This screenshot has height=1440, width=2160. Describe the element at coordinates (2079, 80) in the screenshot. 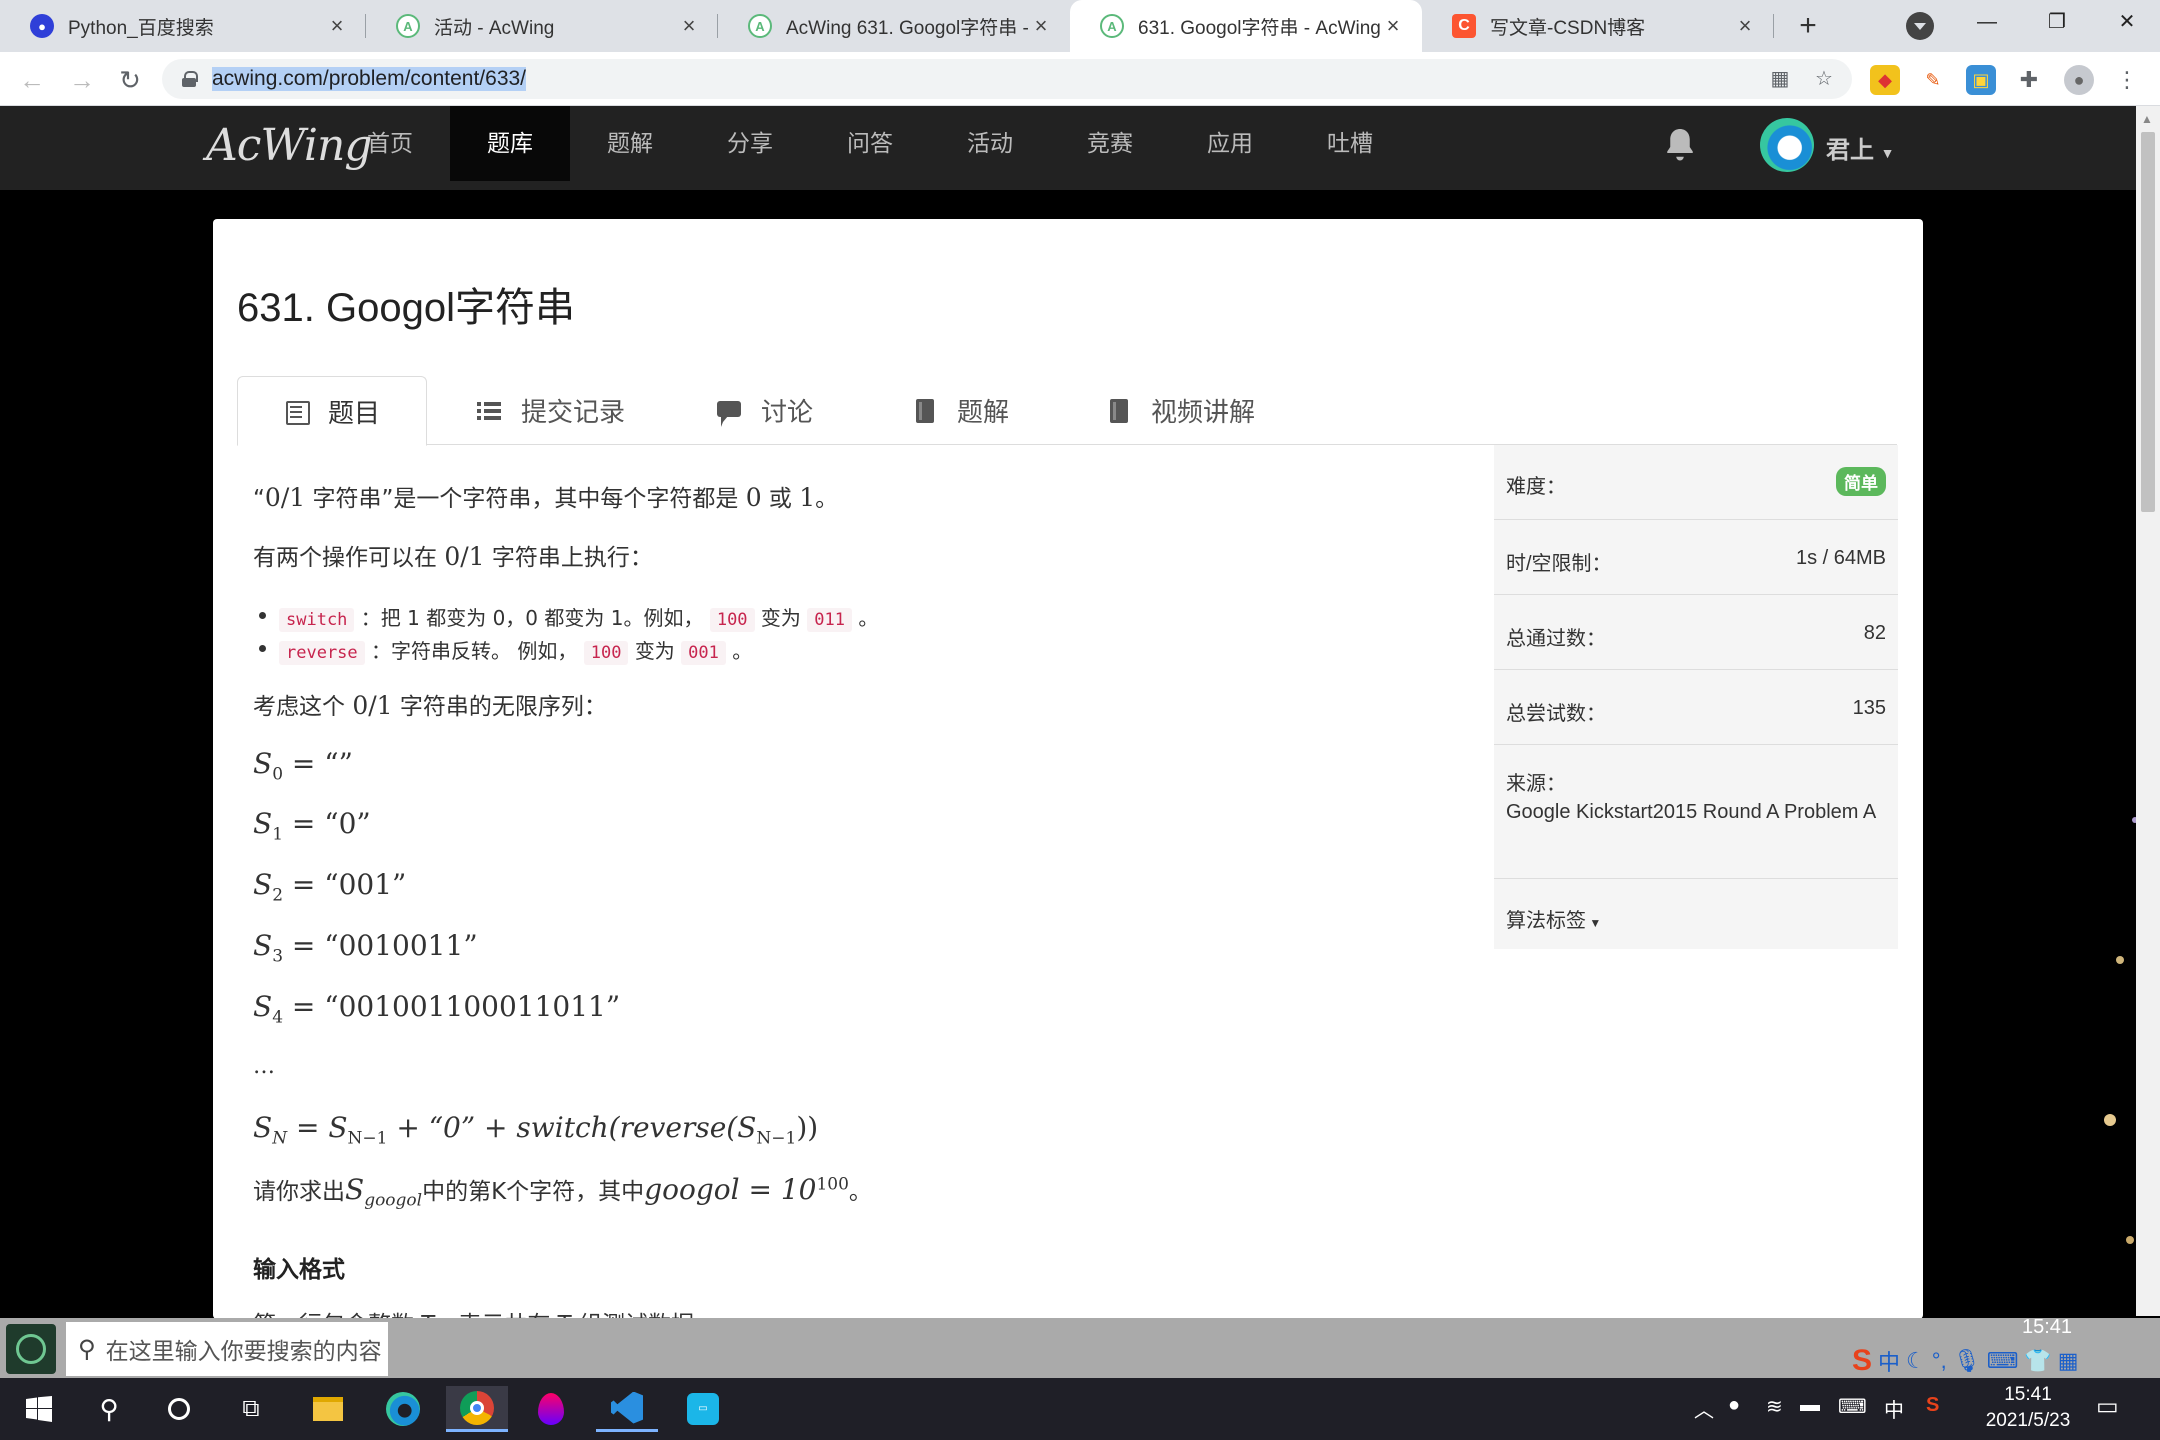

I see `profile-icon: ●` at that location.